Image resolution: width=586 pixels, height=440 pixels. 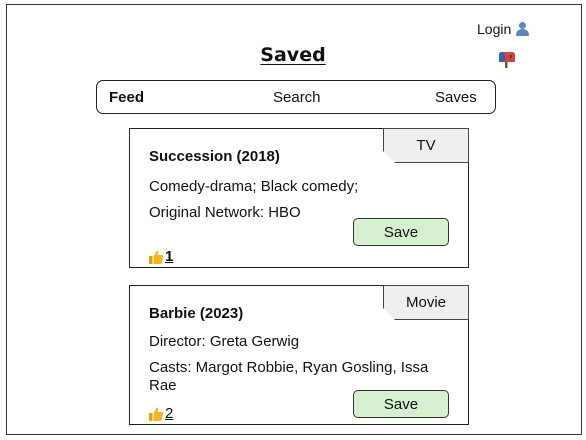 What do you see at coordinates (522, 29) in the screenshot?
I see `person-icon` at bounding box center [522, 29].